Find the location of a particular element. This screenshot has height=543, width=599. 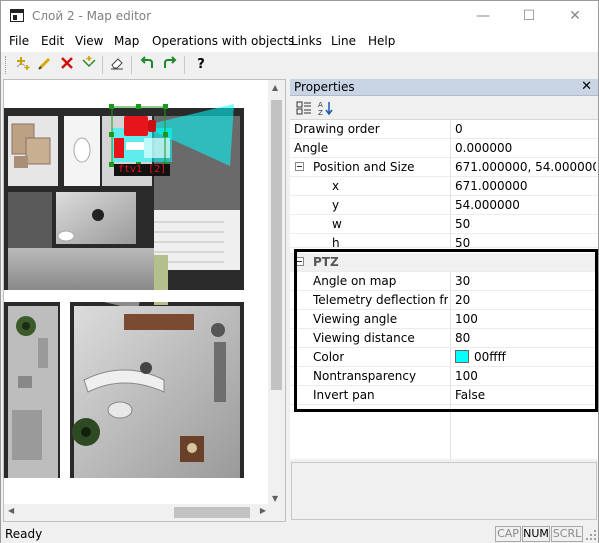

scroll-left-icon: ◀ is located at coordinates (11, 510).